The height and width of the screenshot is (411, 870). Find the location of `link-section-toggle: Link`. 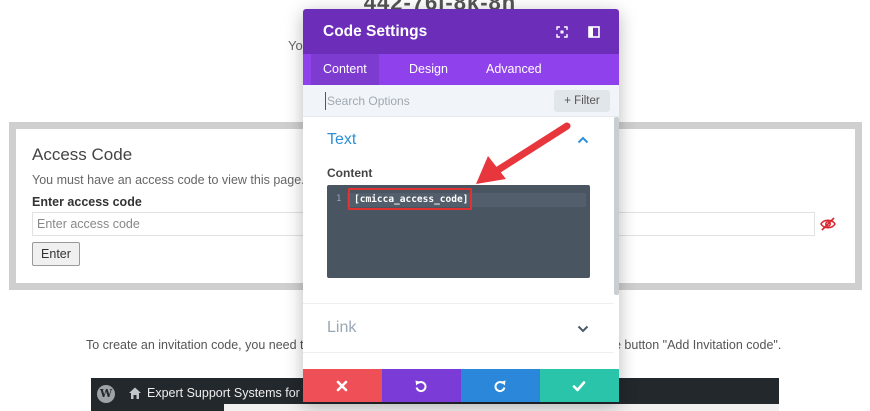

link-section-toggle: Link is located at coordinates (341, 328).